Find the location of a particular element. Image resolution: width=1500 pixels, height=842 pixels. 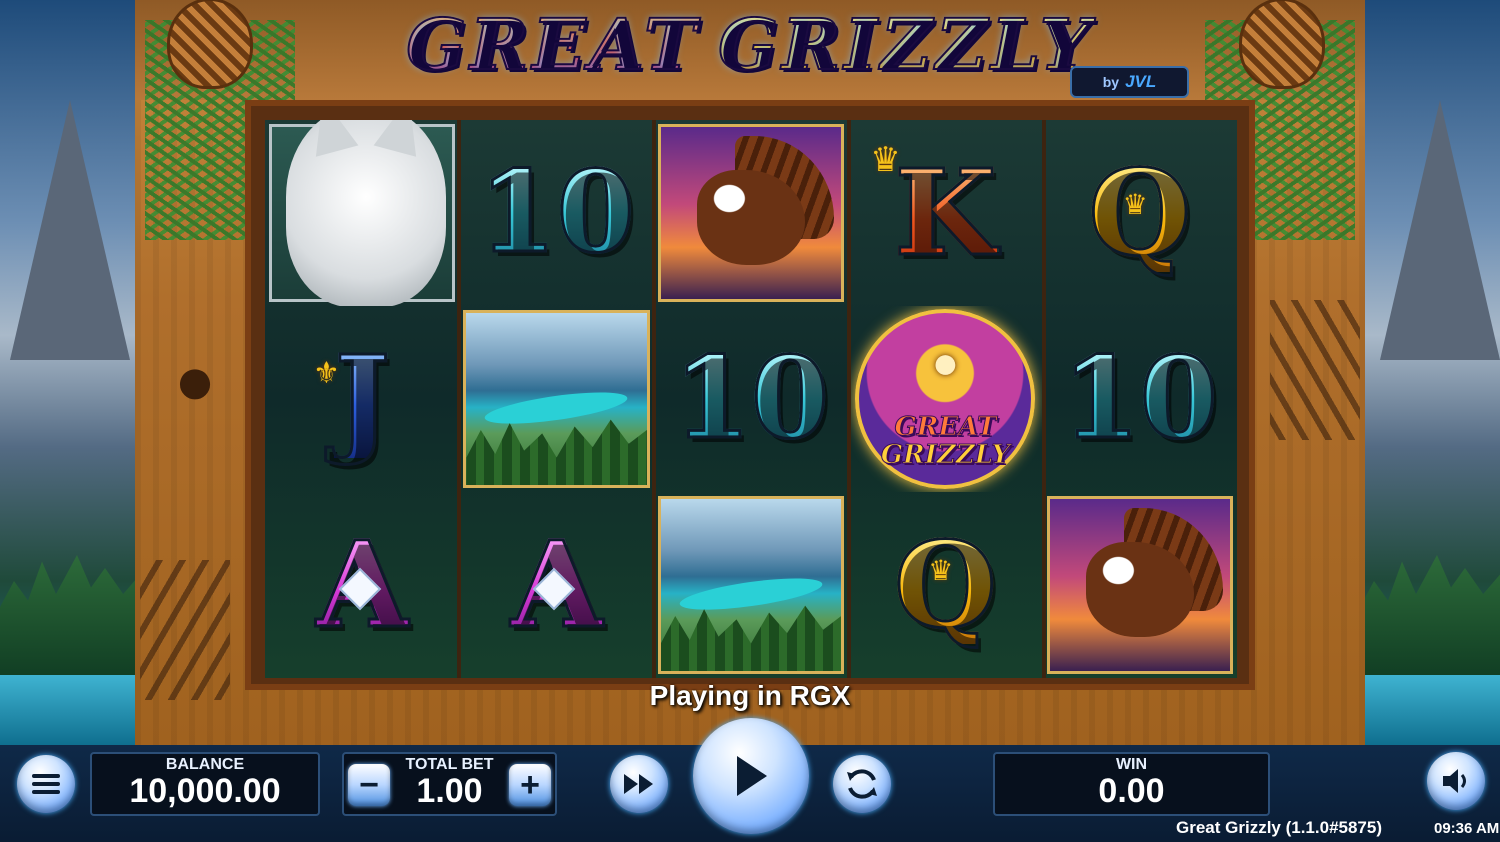

great-grizzly-scatter-badge: ● GREAT GRIZZLY is located at coordinates (945, 399).